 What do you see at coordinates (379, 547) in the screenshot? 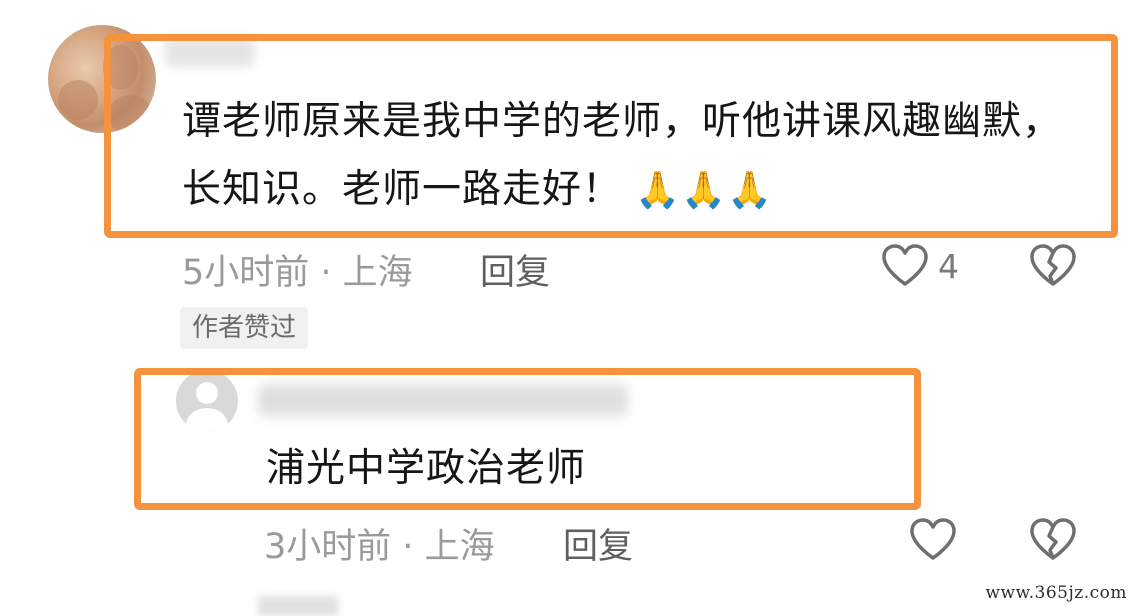
I see `comment-time-location: 3小时前 · 上海` at bounding box center [379, 547].